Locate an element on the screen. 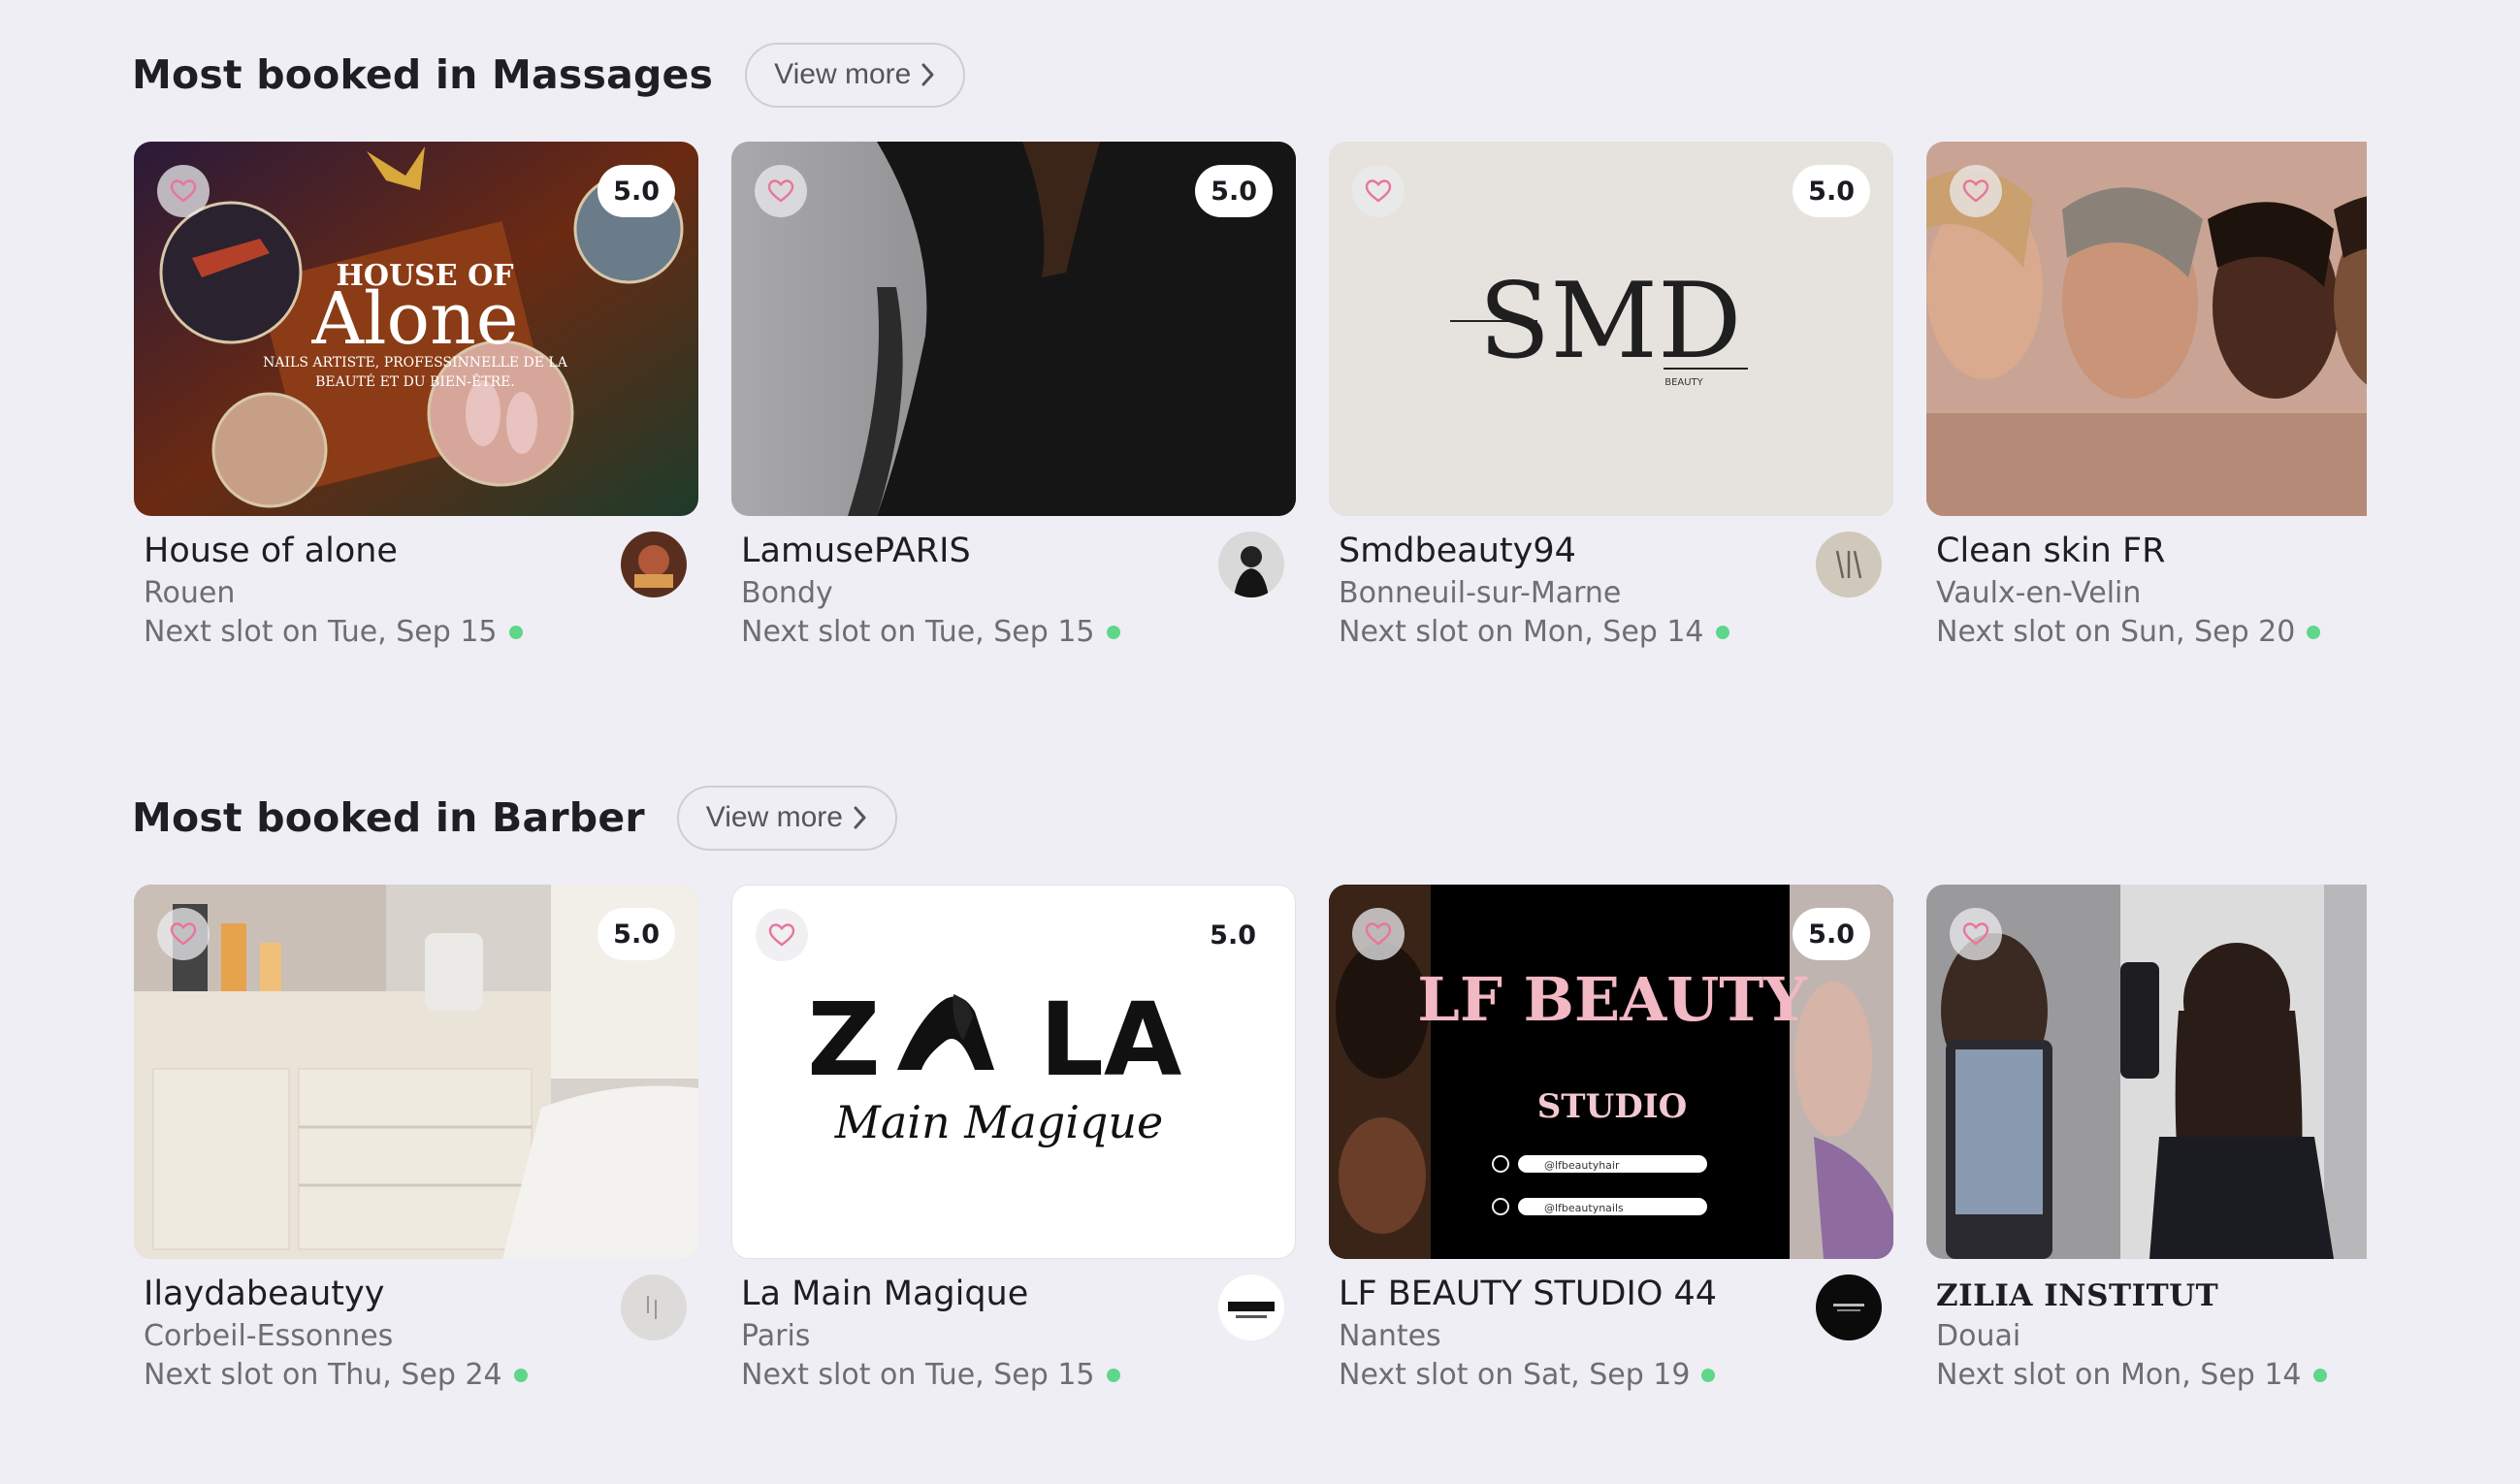 The width and height of the screenshot is (2520, 1484). salon-name: La Main Magique is located at coordinates (884, 1293).